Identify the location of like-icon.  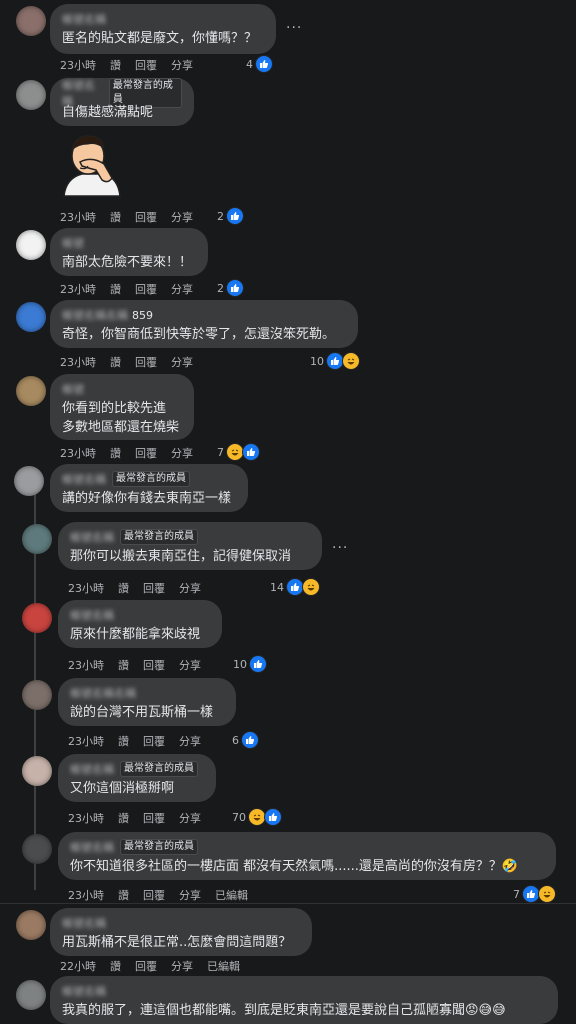
(251, 452).